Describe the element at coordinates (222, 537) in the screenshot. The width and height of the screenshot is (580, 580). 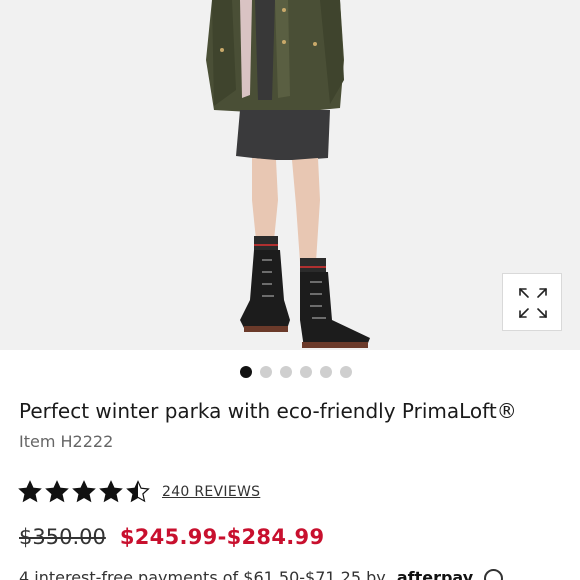
I see `sale-price: $245.99-$284.99` at that location.